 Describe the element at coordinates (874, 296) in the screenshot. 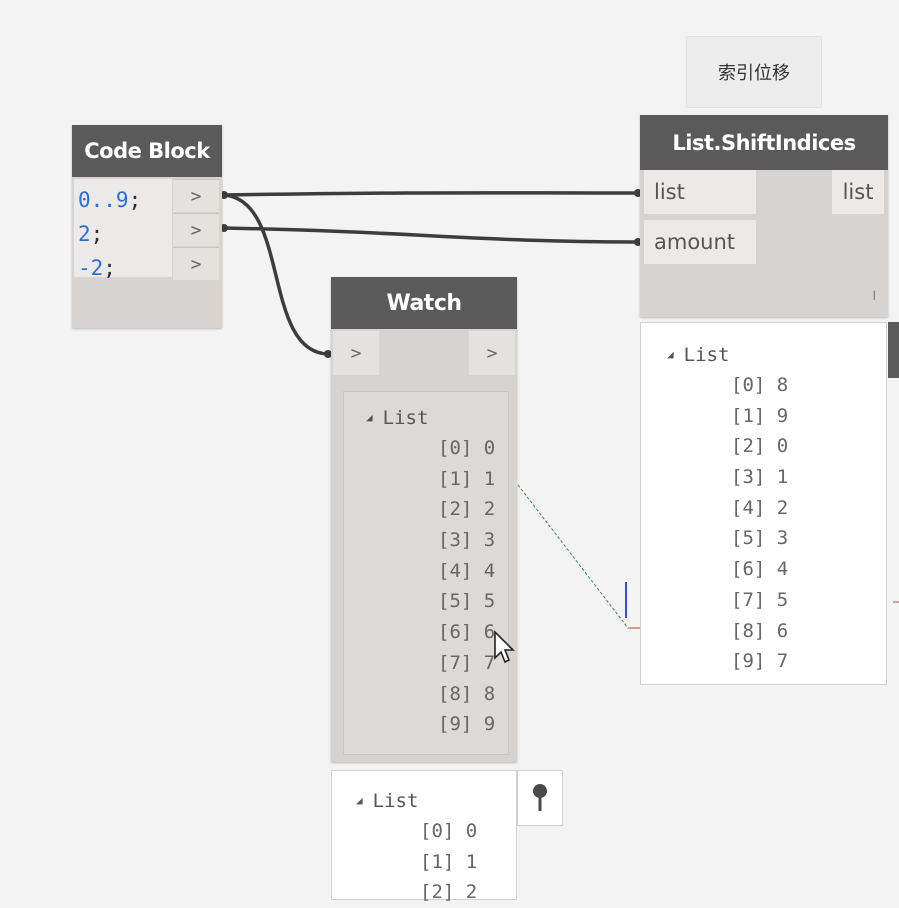

I see `lacing-indicator: l` at that location.